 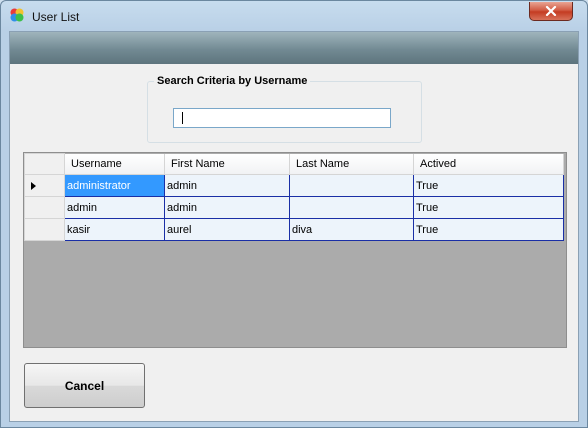 I want to click on cell-username: admin, so click(x=114, y=207).